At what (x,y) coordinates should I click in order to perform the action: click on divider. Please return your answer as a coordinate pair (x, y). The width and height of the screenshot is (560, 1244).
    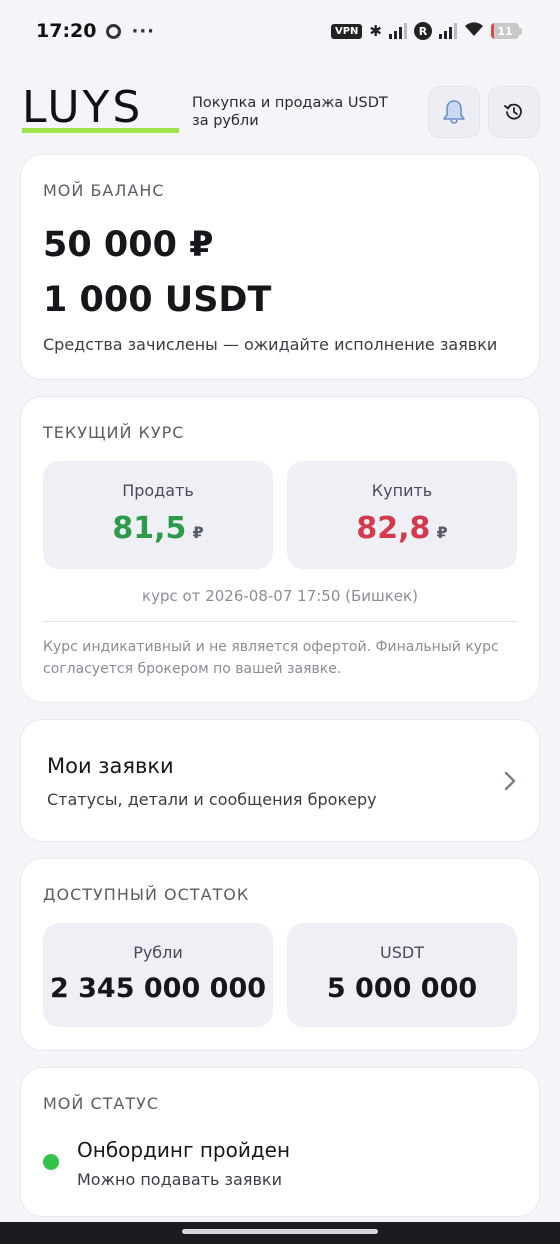
    Looking at the image, I should click on (280, 621).